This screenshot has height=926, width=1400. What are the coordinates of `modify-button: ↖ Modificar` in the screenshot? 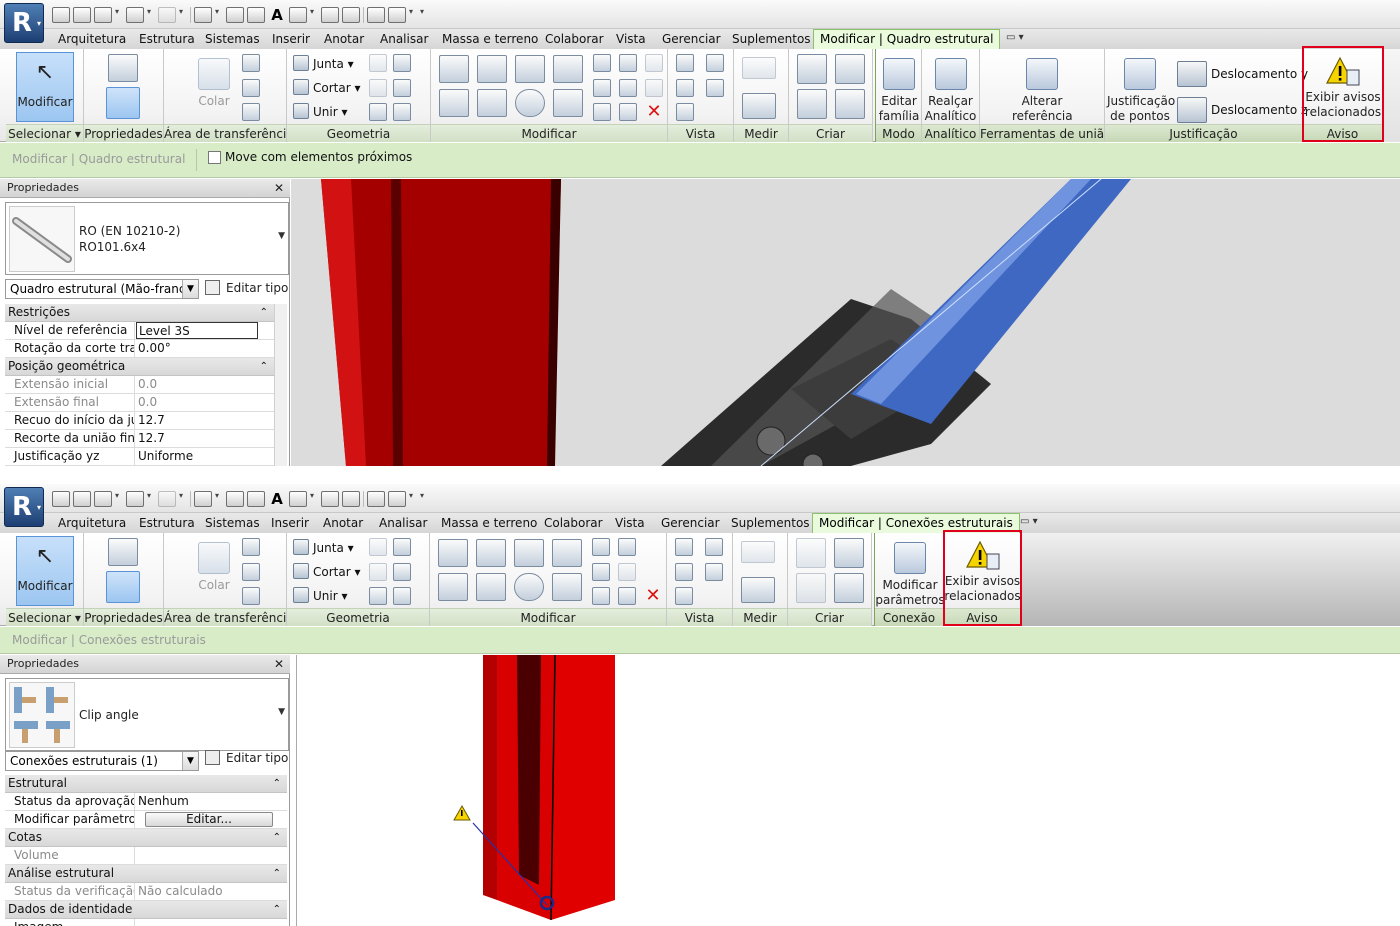 It's located at (45, 87).